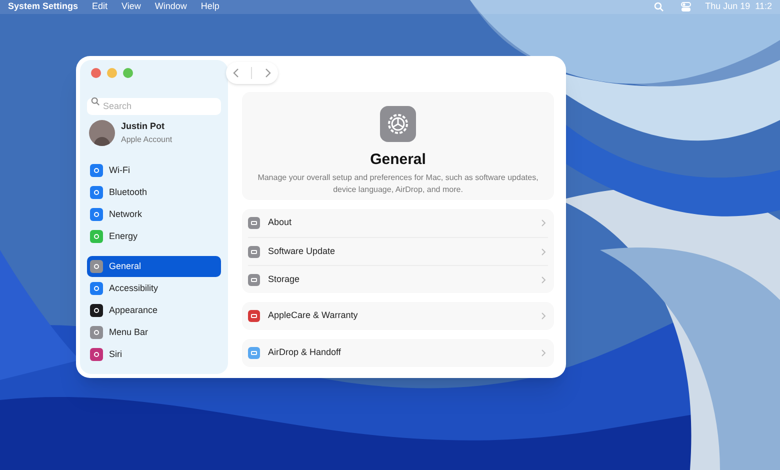 Image resolution: width=780 pixels, height=470 pixels. I want to click on page-description: Manage your overall setup and preferences for Mac, such as software updates, device language, AirDrop, and more., so click(398, 184).